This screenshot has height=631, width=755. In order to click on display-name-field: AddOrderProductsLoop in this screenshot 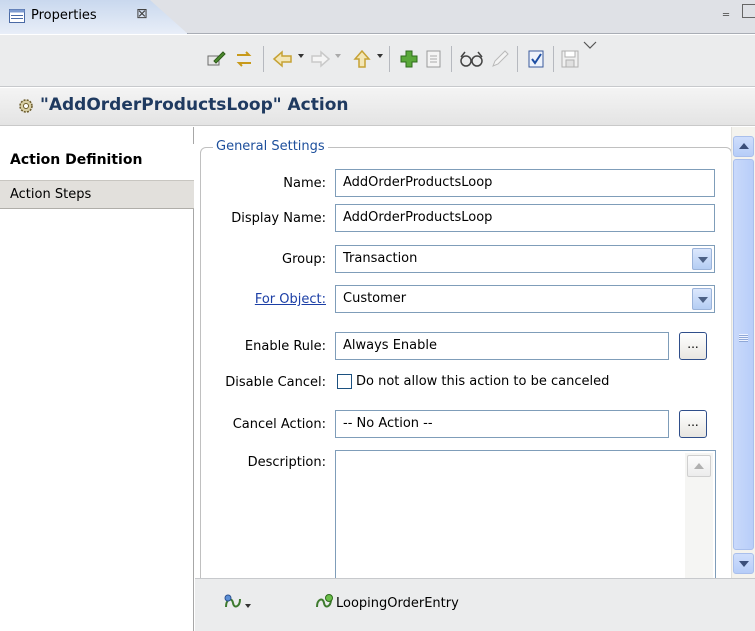, I will do `click(525, 218)`.